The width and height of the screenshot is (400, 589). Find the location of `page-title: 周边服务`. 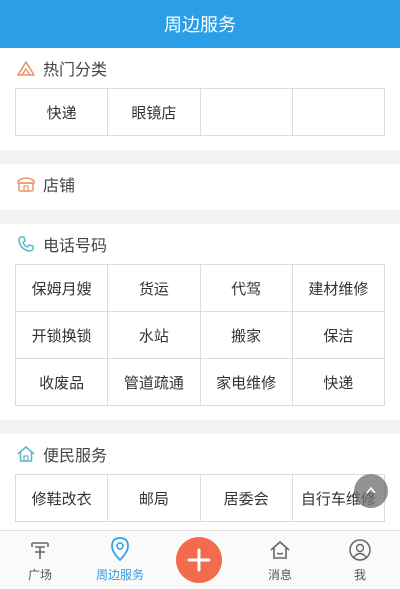

page-title: 周边服务 is located at coordinates (200, 25).